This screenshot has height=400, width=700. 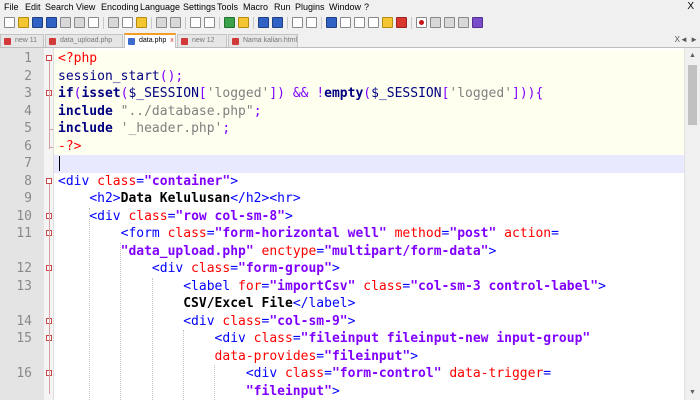 What do you see at coordinates (504, 286) in the screenshot?
I see `code-token: "col-sm-3 control-label"` at bounding box center [504, 286].